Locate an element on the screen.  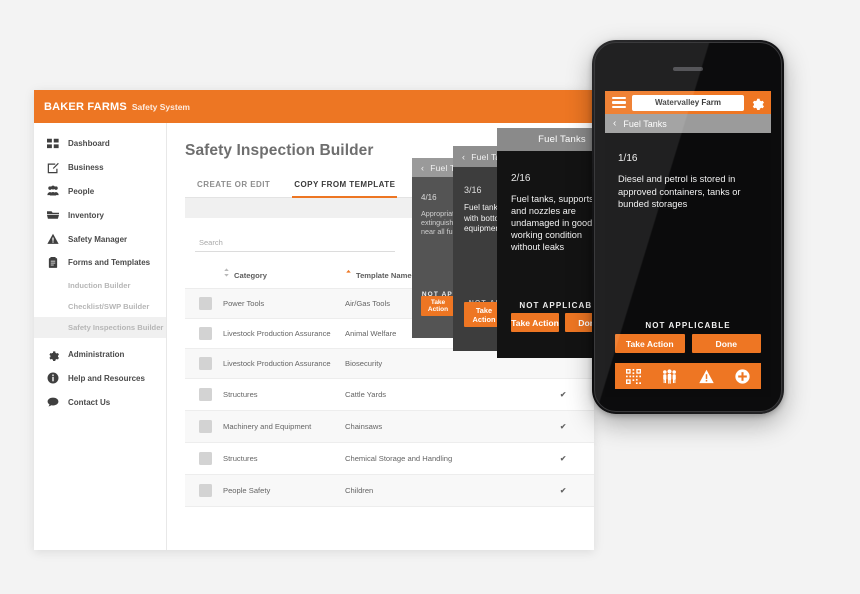
sidebar-item-help-and-resources: Help and Resources is located at coordinates (100, 379).